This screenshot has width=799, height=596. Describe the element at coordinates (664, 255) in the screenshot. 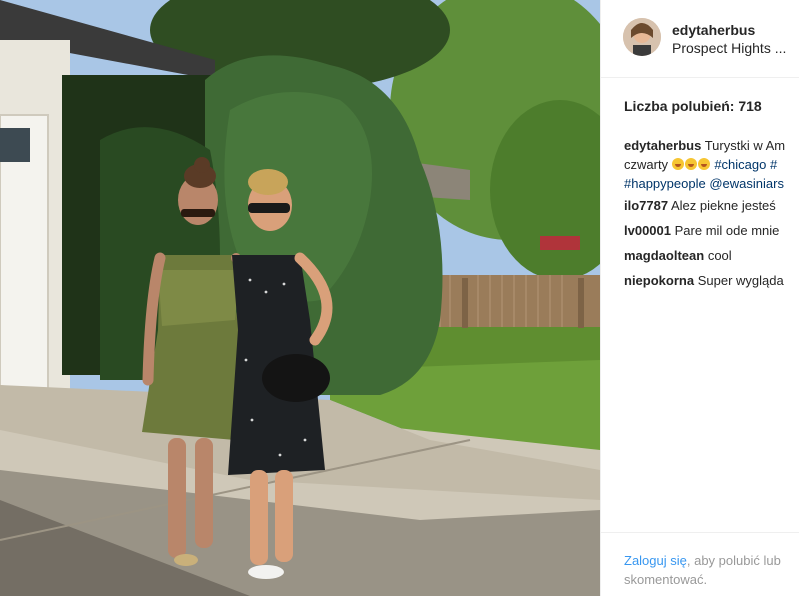

I see `comment-username: magdaoltean` at that location.